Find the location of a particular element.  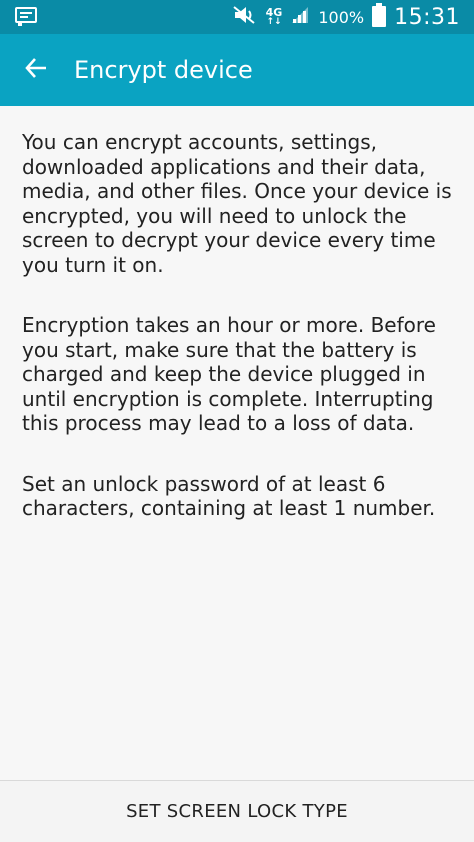

back-arrow-icon is located at coordinates (36, 70).